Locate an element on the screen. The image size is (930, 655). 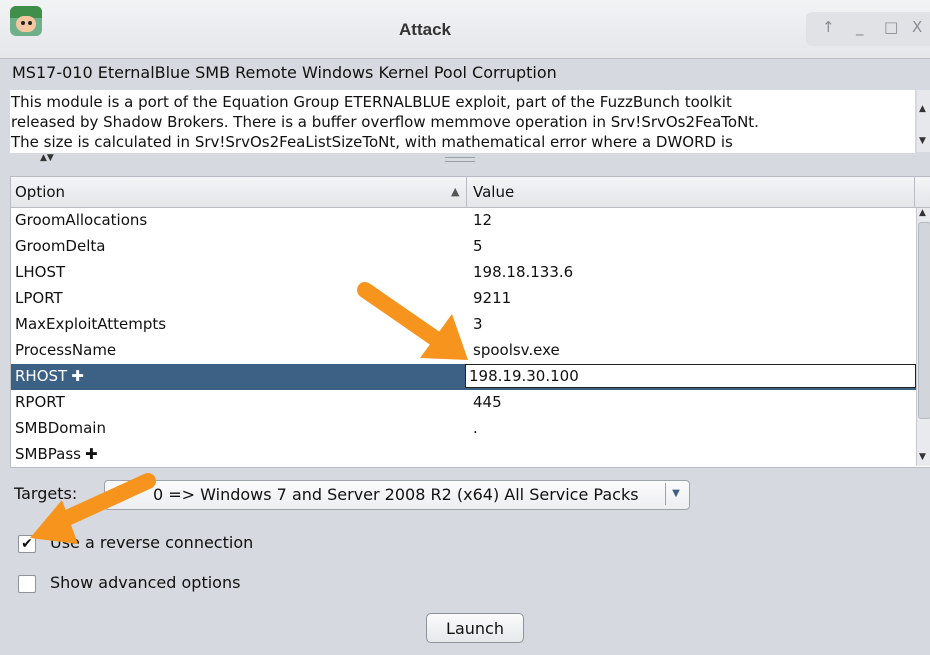
table-row: LHOST 198.18.133.6 is located at coordinates (463, 273).